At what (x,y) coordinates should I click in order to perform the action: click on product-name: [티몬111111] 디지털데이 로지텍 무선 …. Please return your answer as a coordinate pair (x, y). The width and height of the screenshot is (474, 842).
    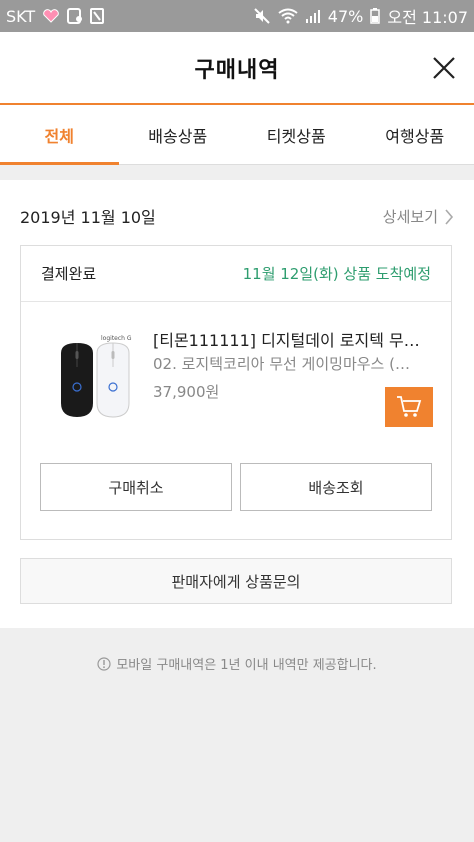
    Looking at the image, I should click on (293, 339).